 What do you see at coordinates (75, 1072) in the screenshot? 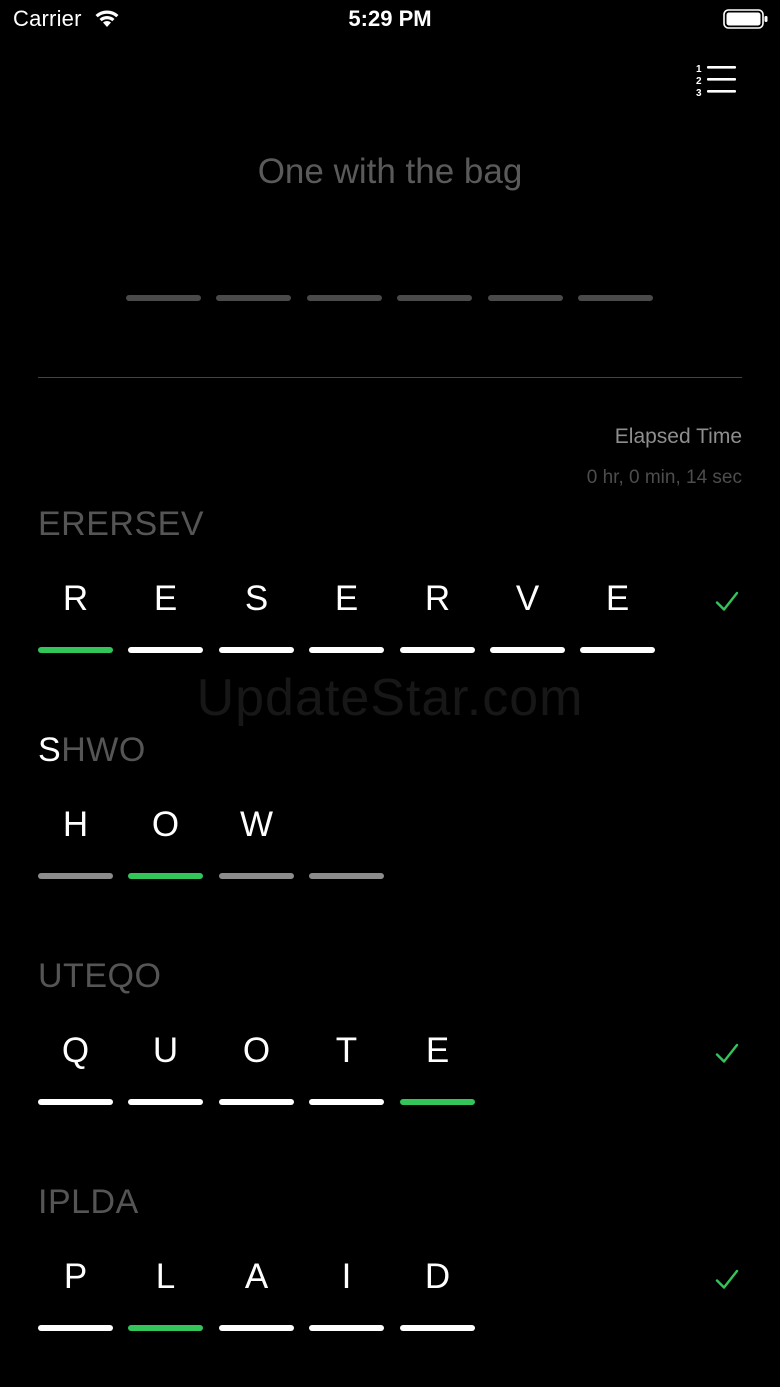
I see `letter-tile: Q` at bounding box center [75, 1072].